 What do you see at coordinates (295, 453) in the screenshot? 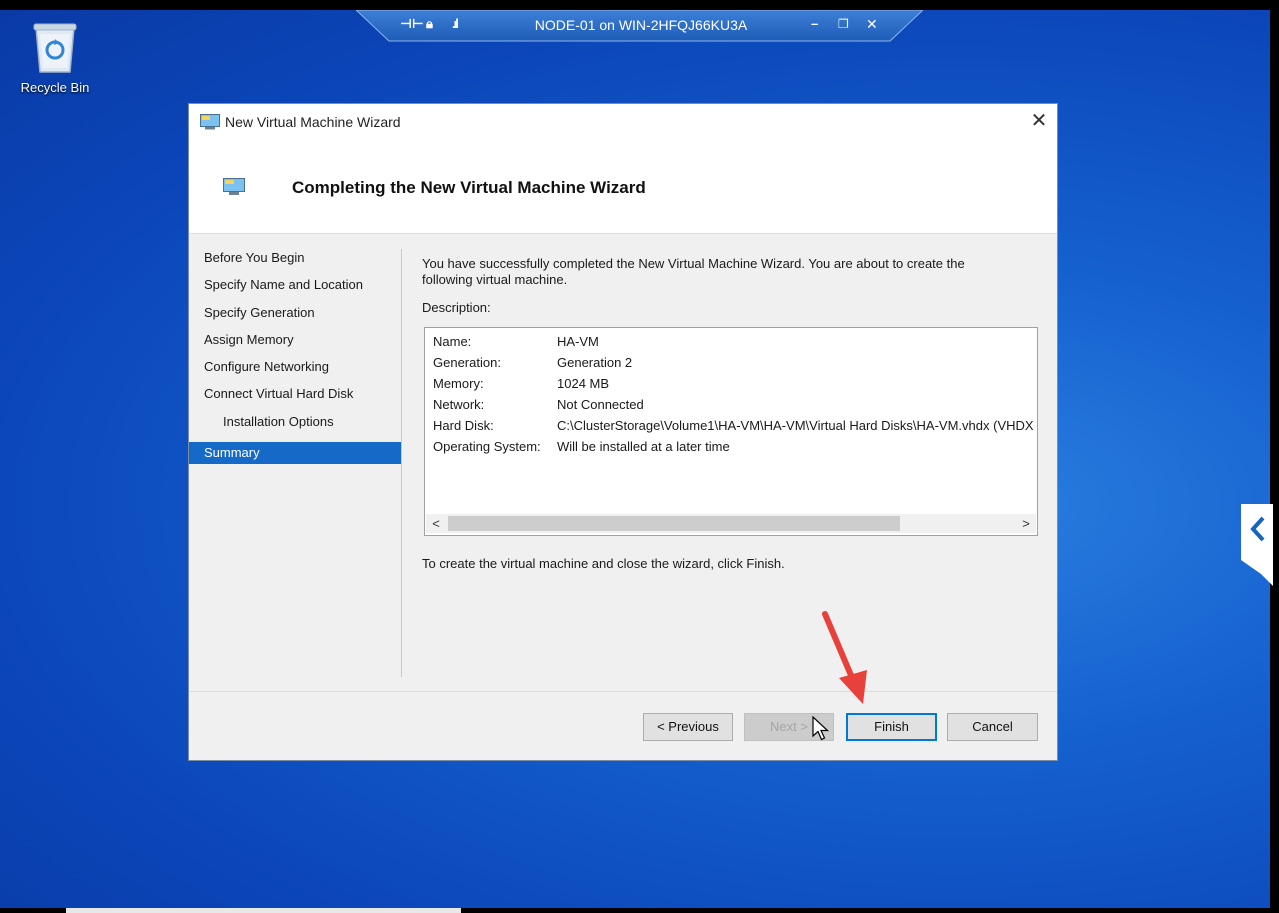
I see `step-summary: Summary` at bounding box center [295, 453].